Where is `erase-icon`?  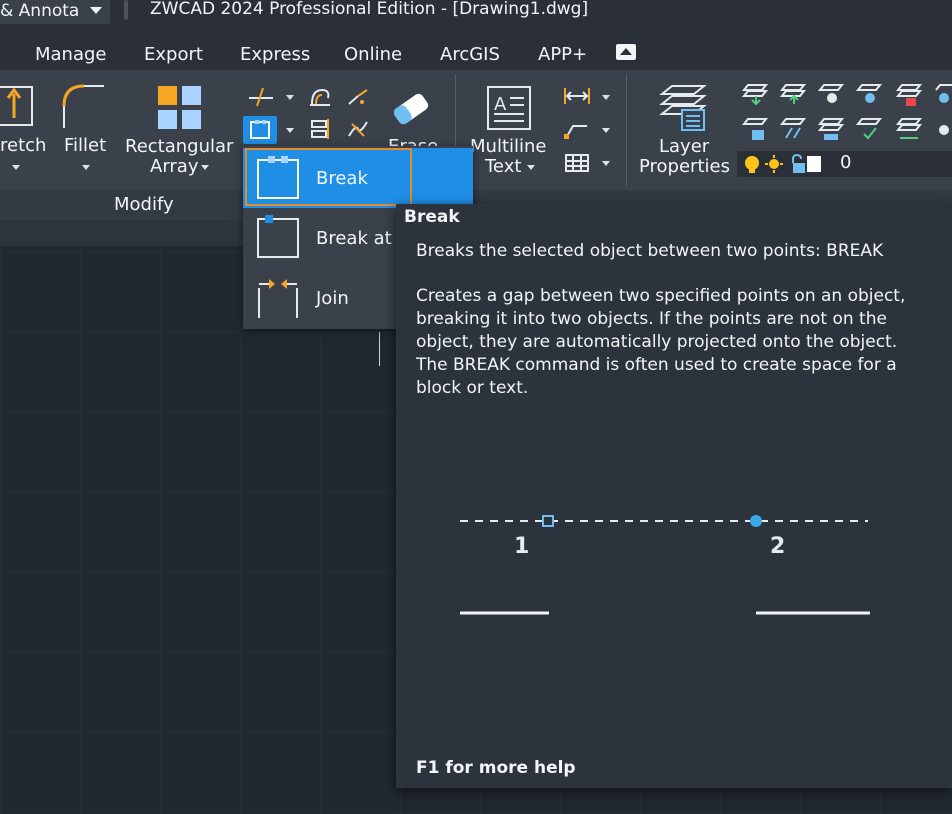
erase-icon is located at coordinates (411, 109).